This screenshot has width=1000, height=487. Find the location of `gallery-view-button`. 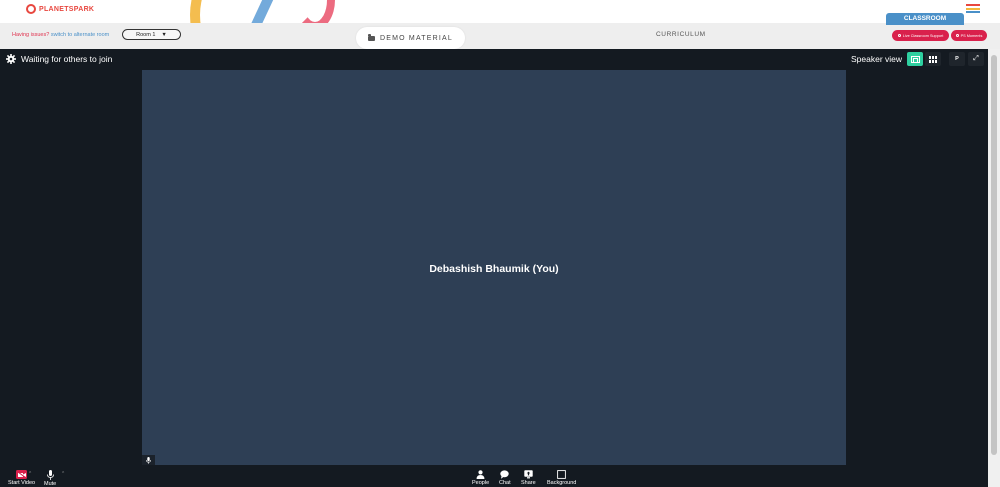

gallery-view-button is located at coordinates (933, 59).